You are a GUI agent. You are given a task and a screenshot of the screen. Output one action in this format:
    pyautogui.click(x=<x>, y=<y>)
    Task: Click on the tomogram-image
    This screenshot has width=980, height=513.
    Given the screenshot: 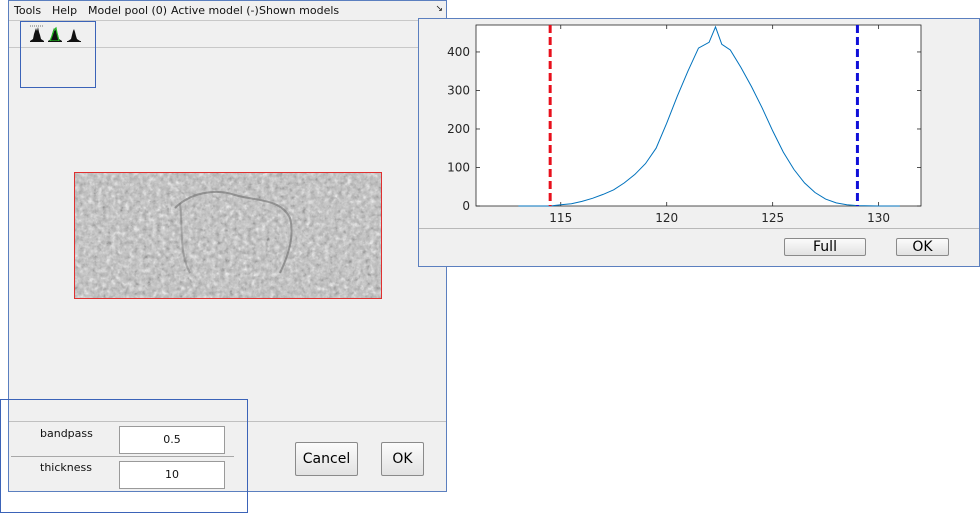 What is the action you would take?
    pyautogui.click(x=228, y=235)
    